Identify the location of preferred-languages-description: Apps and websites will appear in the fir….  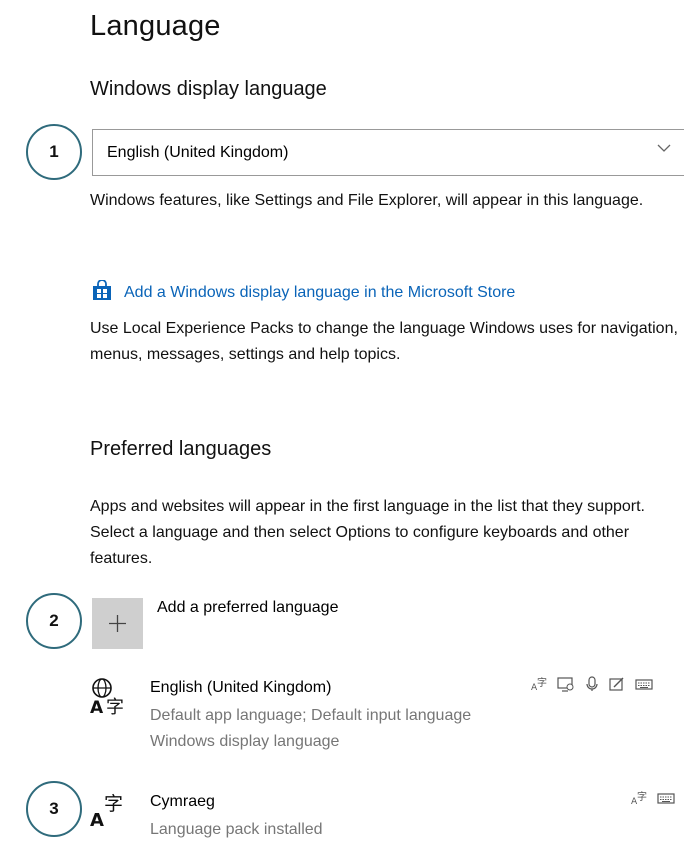
(367, 532).